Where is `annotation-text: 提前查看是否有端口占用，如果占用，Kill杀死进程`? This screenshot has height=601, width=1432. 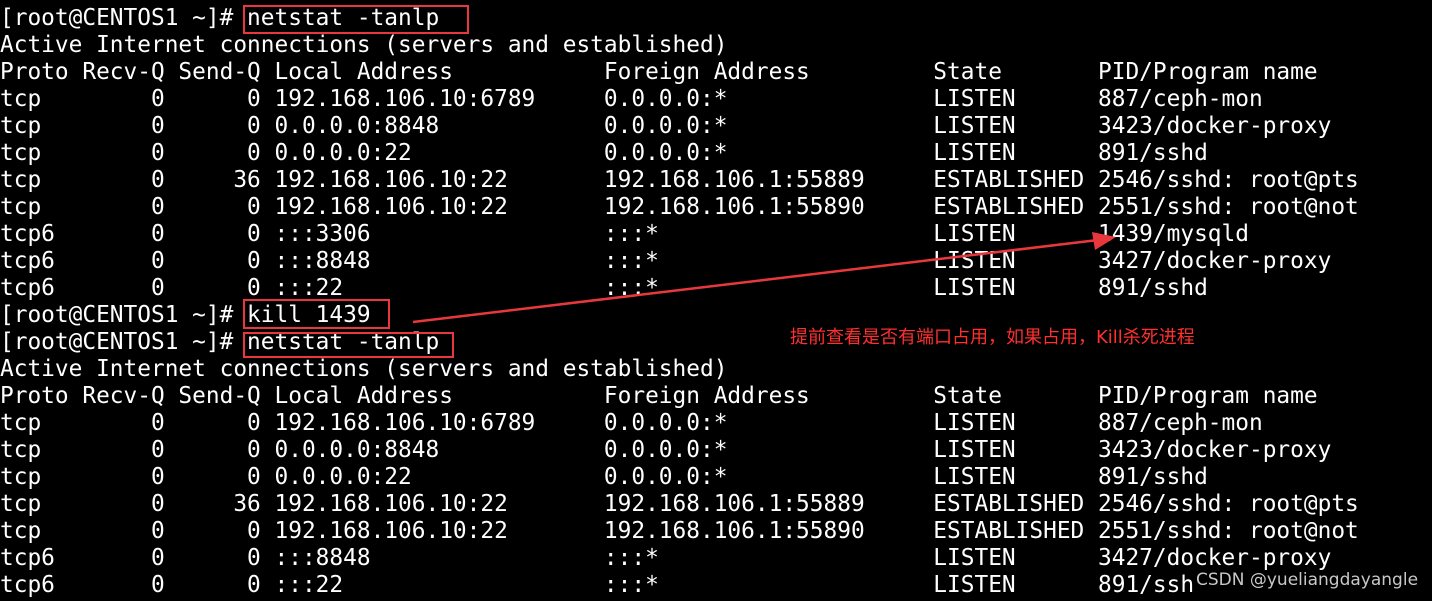 annotation-text: 提前查看是否有端口占用，如果占用，Kill杀死进程 is located at coordinates (992, 337).